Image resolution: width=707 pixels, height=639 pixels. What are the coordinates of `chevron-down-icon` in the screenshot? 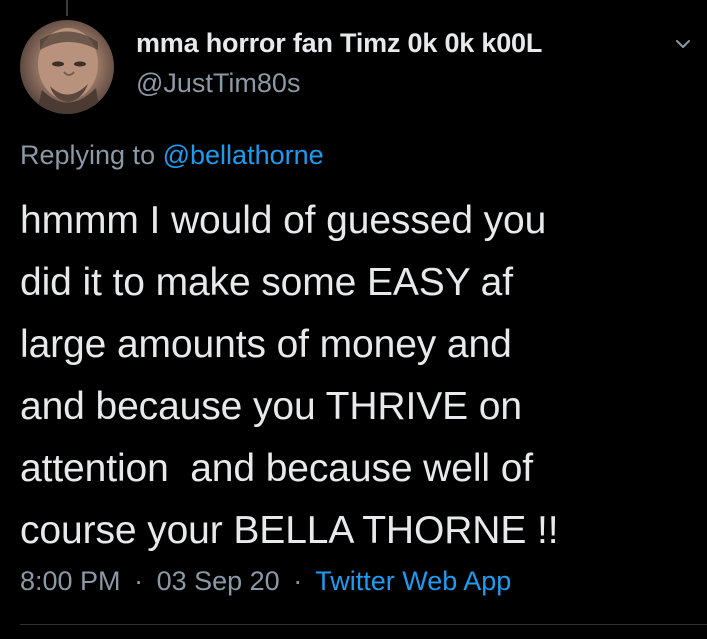 It's located at (683, 44).